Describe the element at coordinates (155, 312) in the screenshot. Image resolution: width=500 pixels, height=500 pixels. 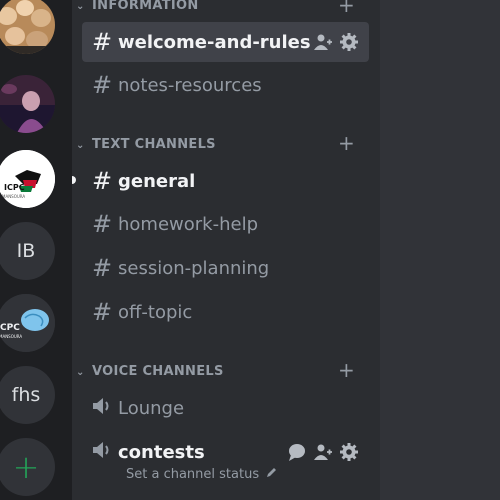
I see `channel-name: off-topic` at that location.